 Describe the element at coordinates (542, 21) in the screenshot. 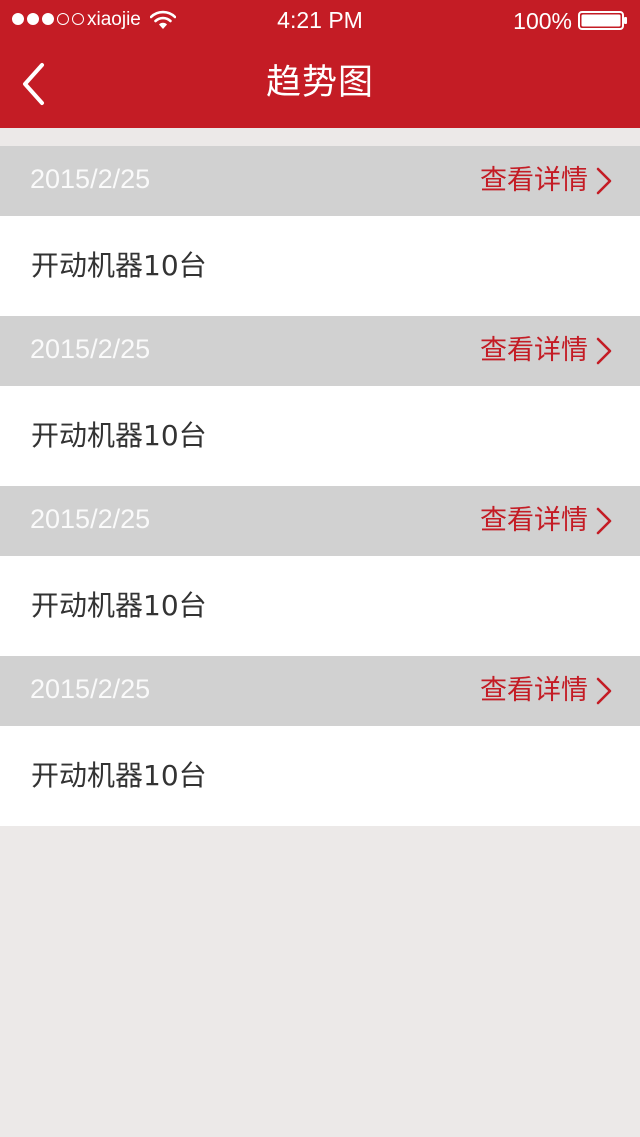

I see `battery-percentage: 100%` at that location.